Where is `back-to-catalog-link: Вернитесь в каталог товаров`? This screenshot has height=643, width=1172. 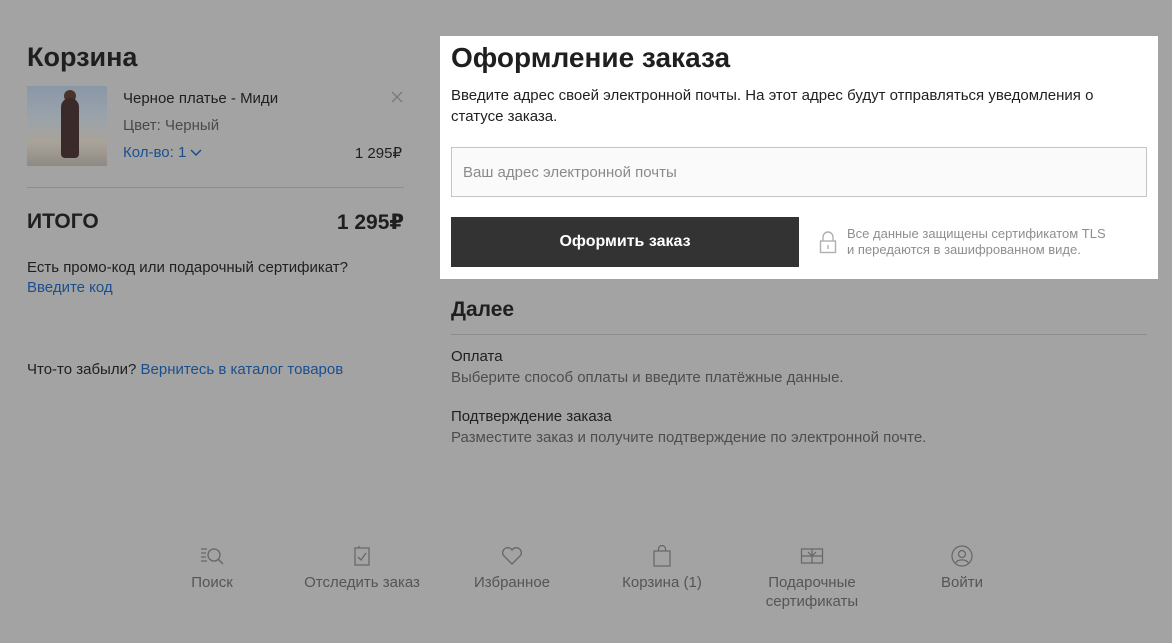 back-to-catalog-link: Вернитесь в каталог товаров is located at coordinates (242, 369).